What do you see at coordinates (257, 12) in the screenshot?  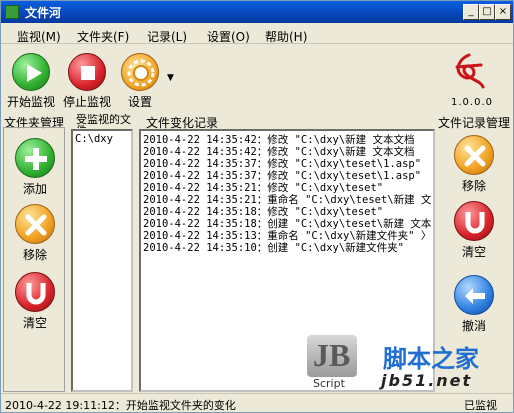 I see `title-bar: 文件河 _ □ ×` at bounding box center [257, 12].